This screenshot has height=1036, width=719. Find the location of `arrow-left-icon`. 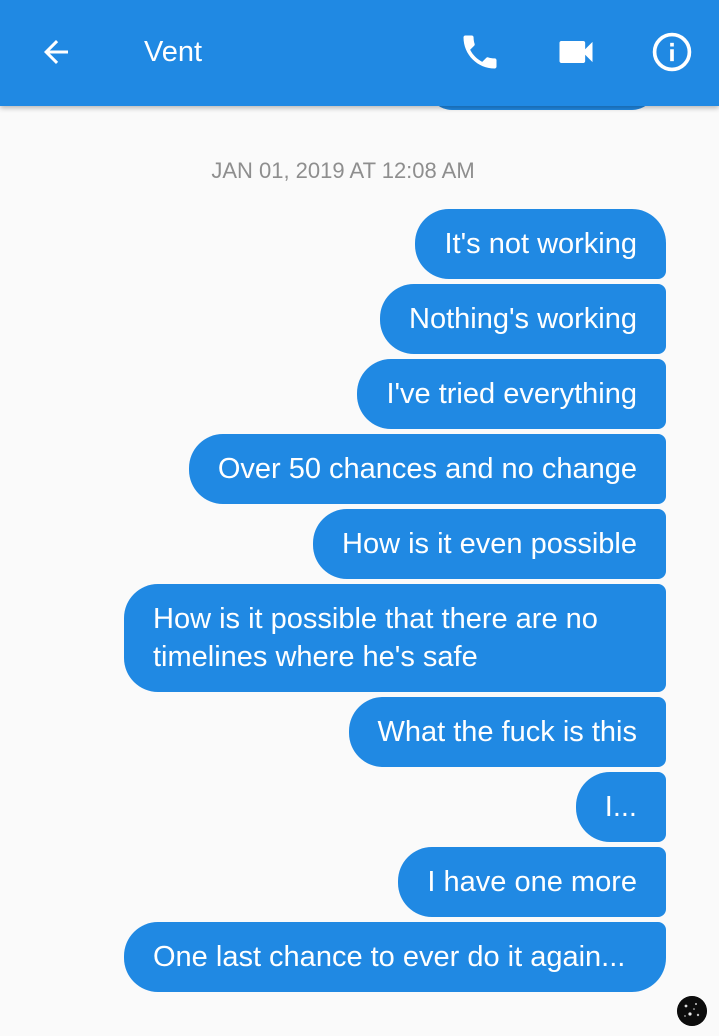

arrow-left-icon is located at coordinates (56, 52).